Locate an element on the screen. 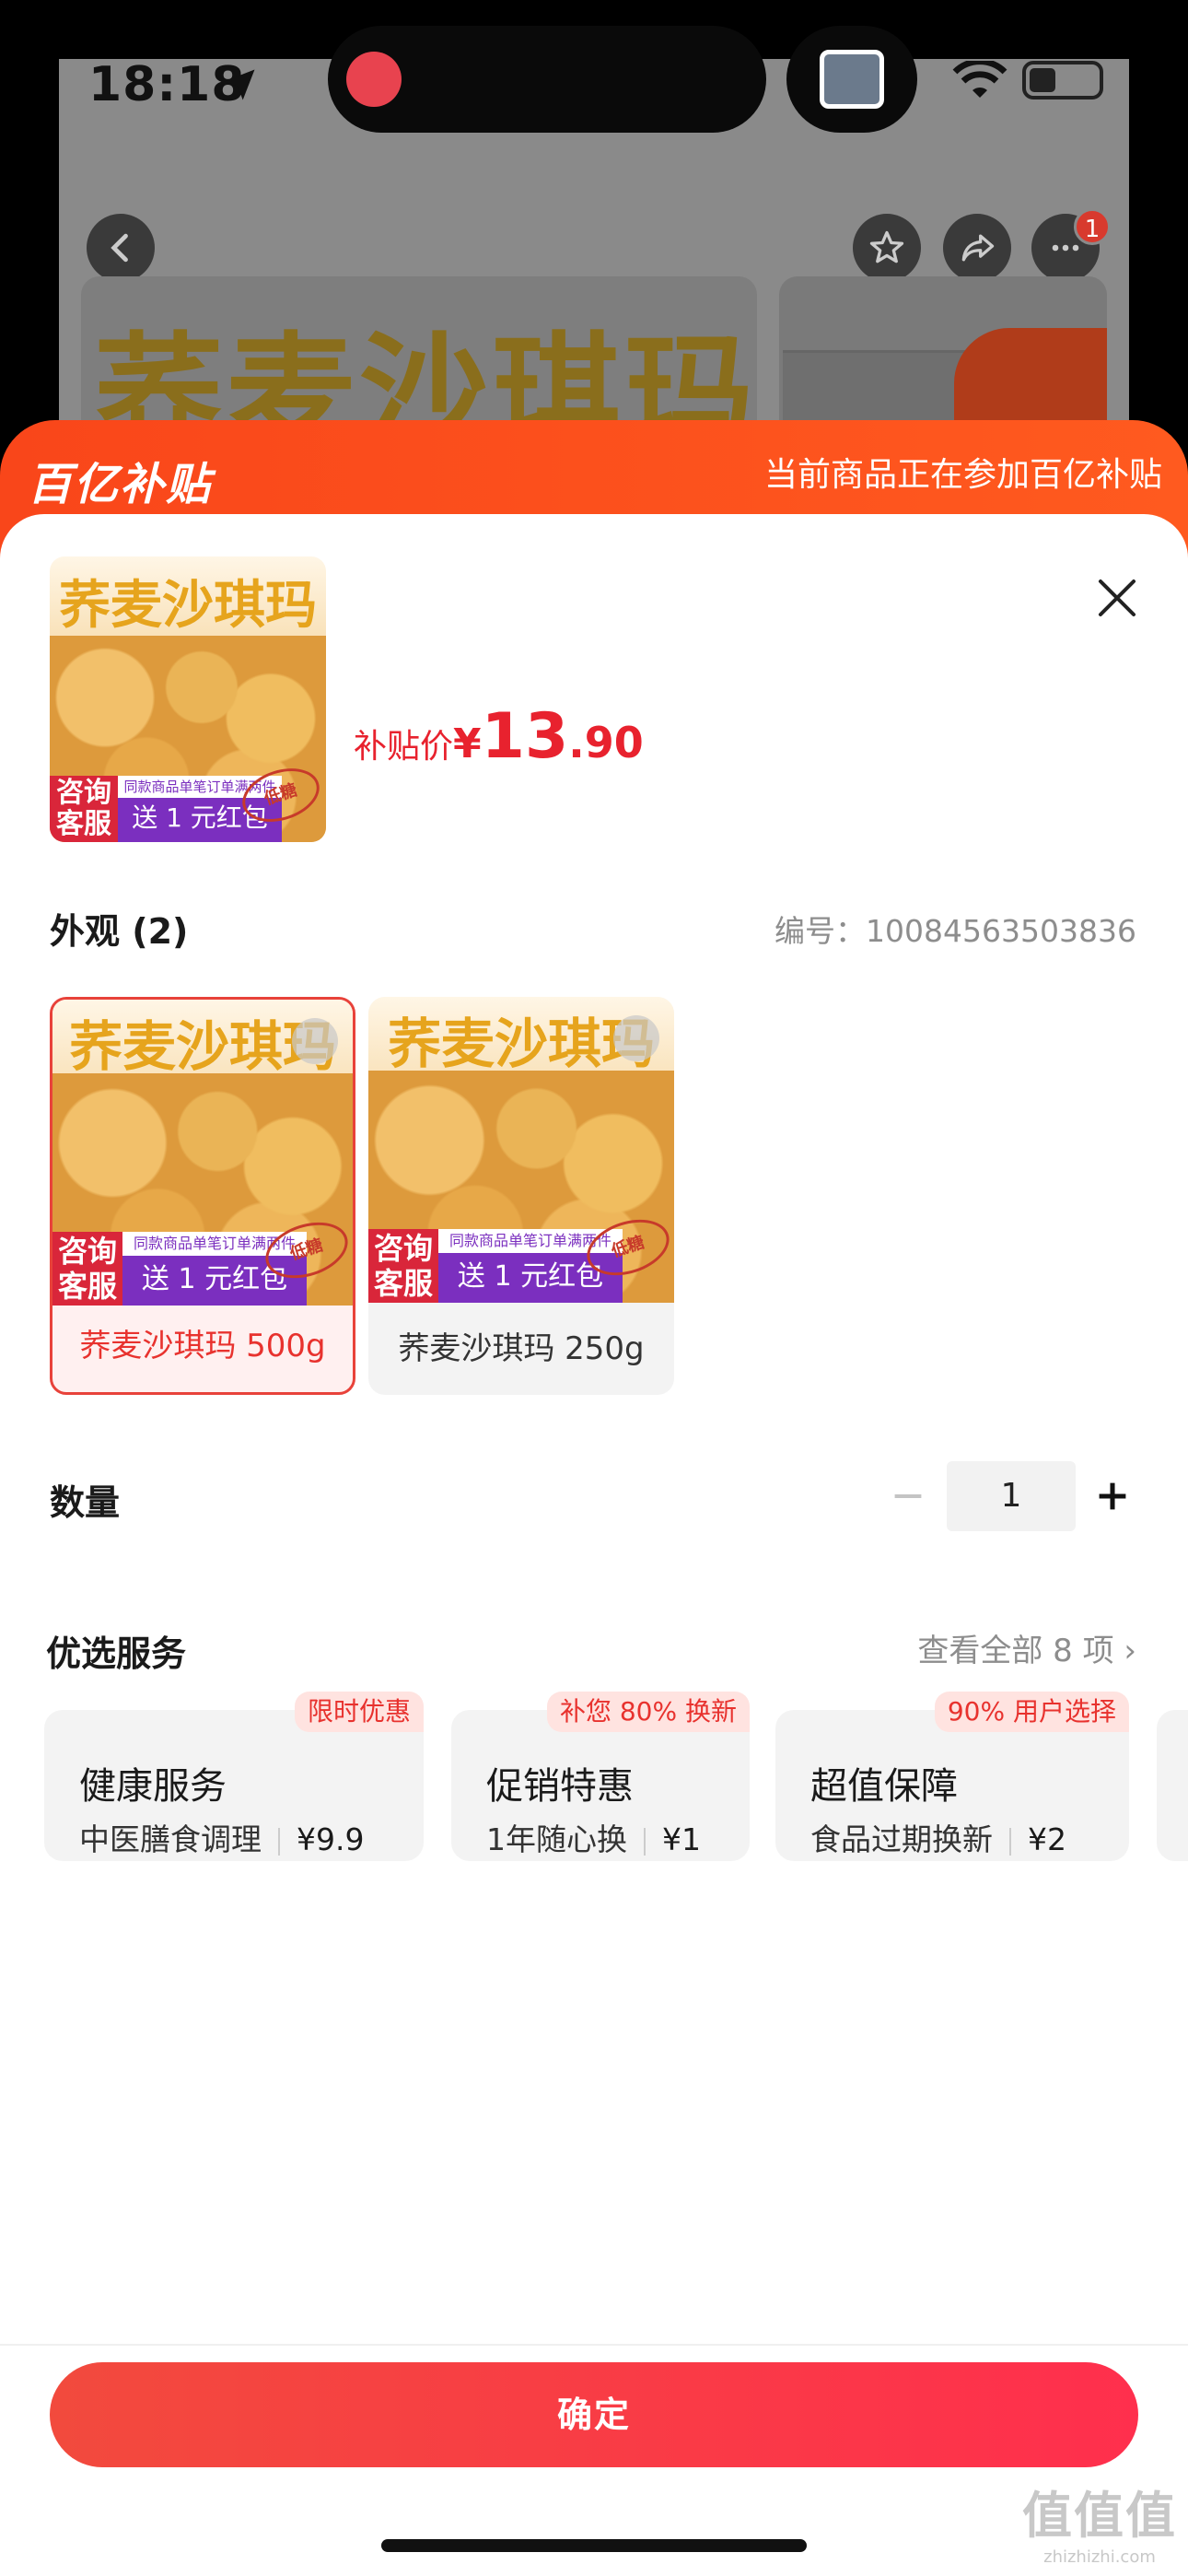  music-app-icon is located at coordinates (374, 79).